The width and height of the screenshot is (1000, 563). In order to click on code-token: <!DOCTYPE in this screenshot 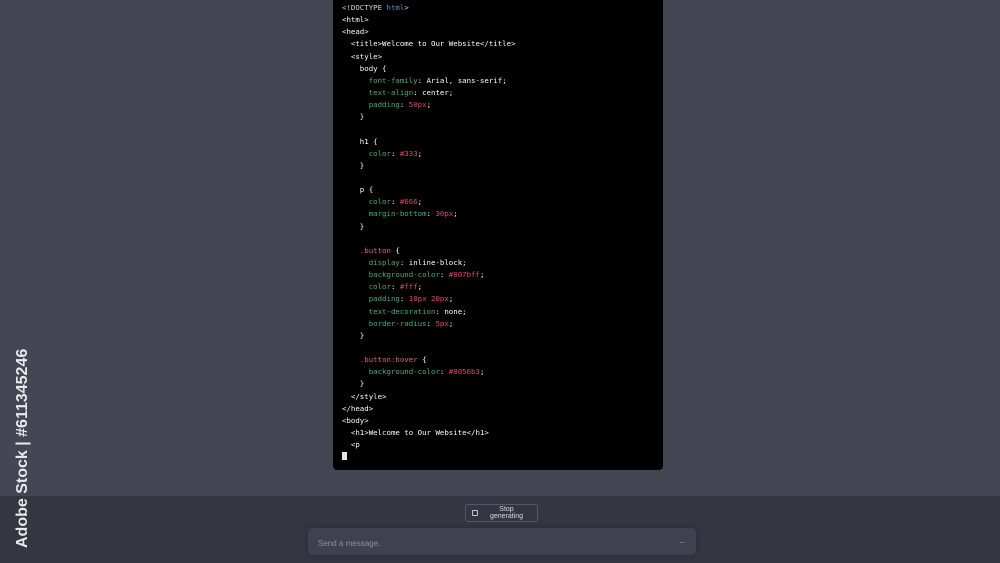, I will do `click(364, 7)`.